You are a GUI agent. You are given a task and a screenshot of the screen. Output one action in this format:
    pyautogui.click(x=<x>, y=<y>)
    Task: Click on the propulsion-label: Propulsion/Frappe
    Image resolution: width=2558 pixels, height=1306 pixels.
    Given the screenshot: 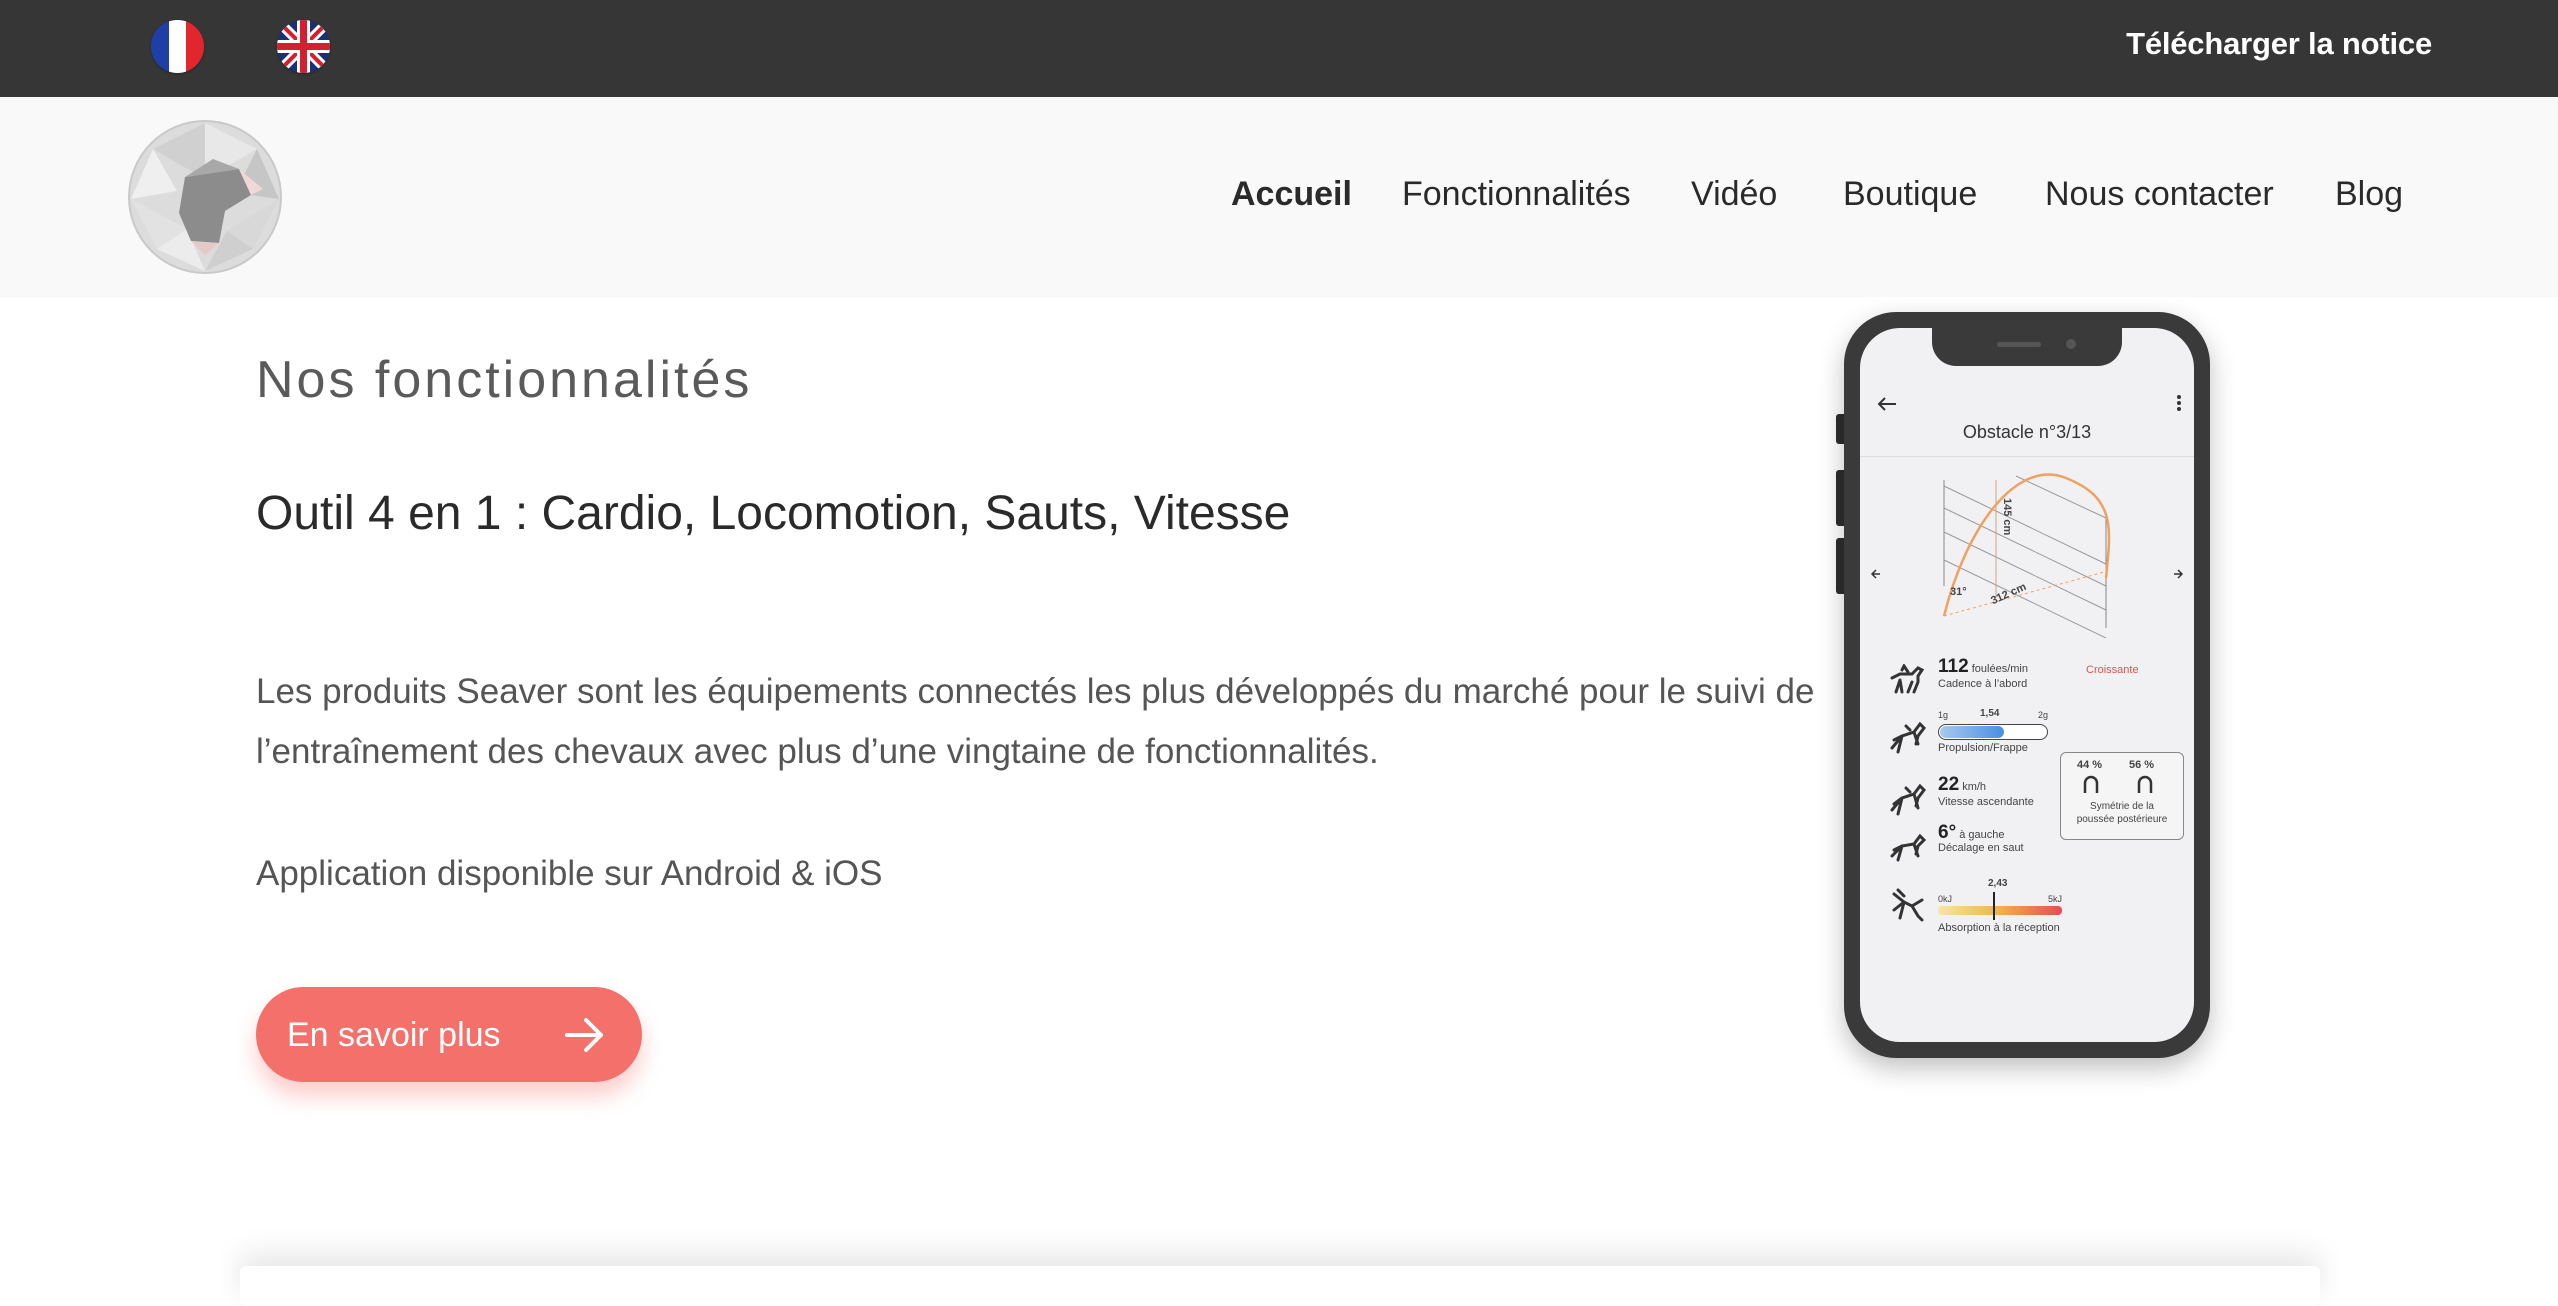 What is the action you would take?
    pyautogui.click(x=1983, y=748)
    